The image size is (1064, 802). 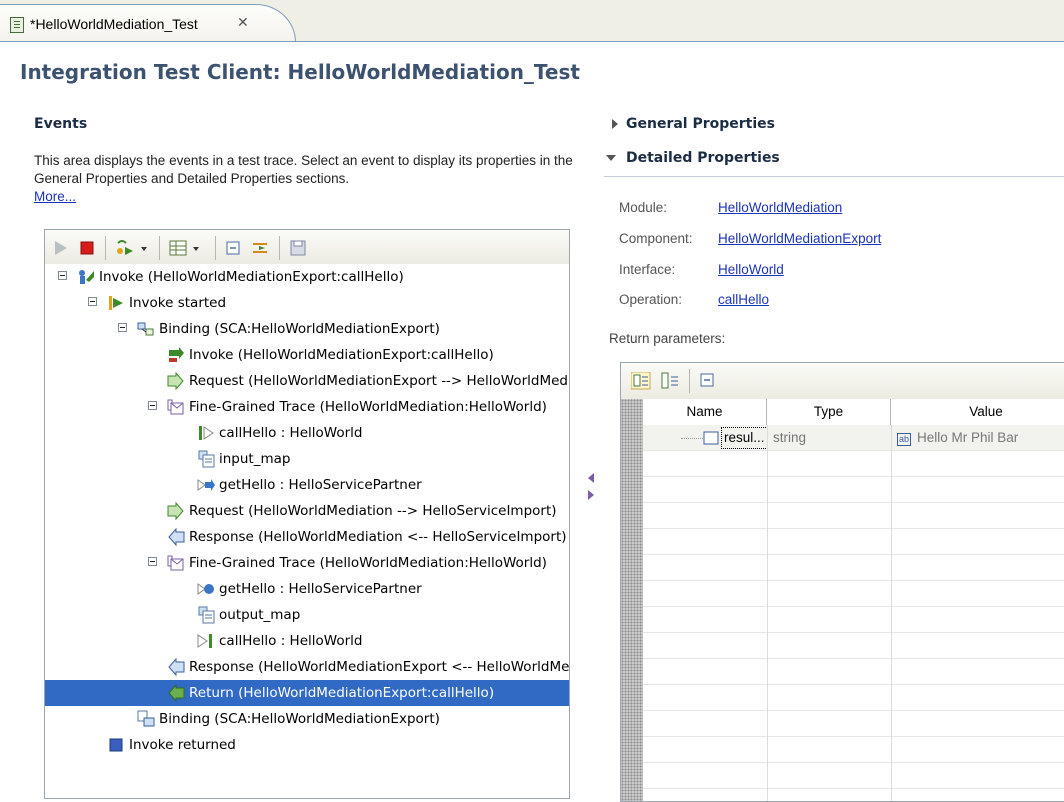 I want to click on expand-right-icon, so click(x=591, y=495).